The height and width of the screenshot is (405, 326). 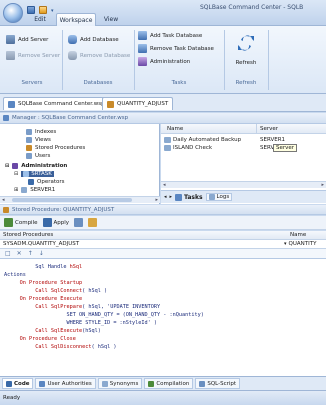 I want to click on stored-procedure-list-header: Stored Procedures Name, so click(x=163, y=235).